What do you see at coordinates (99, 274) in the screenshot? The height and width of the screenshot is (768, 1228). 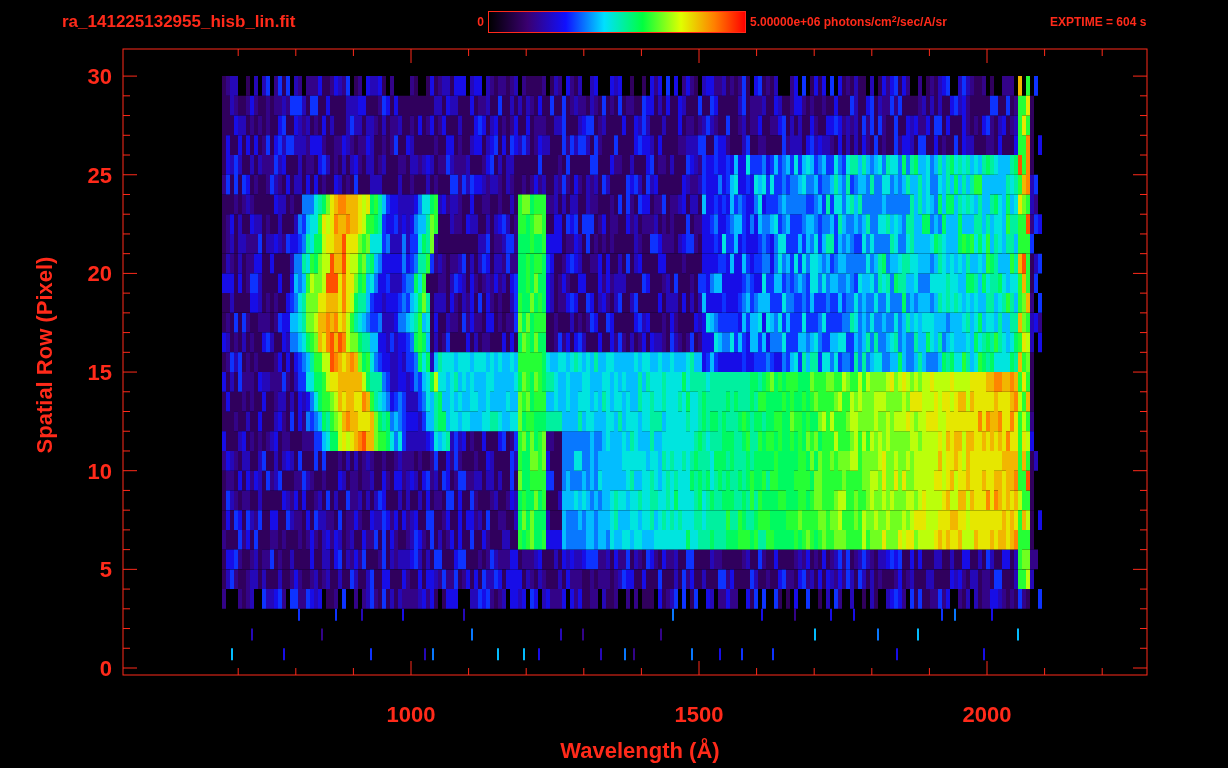 I see `y-tick-label: 20` at bounding box center [99, 274].